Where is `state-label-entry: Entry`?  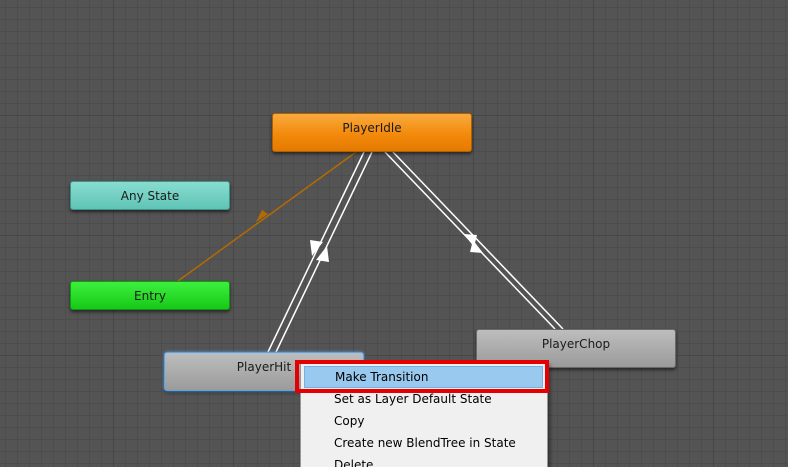 state-label-entry: Entry is located at coordinates (150, 295).